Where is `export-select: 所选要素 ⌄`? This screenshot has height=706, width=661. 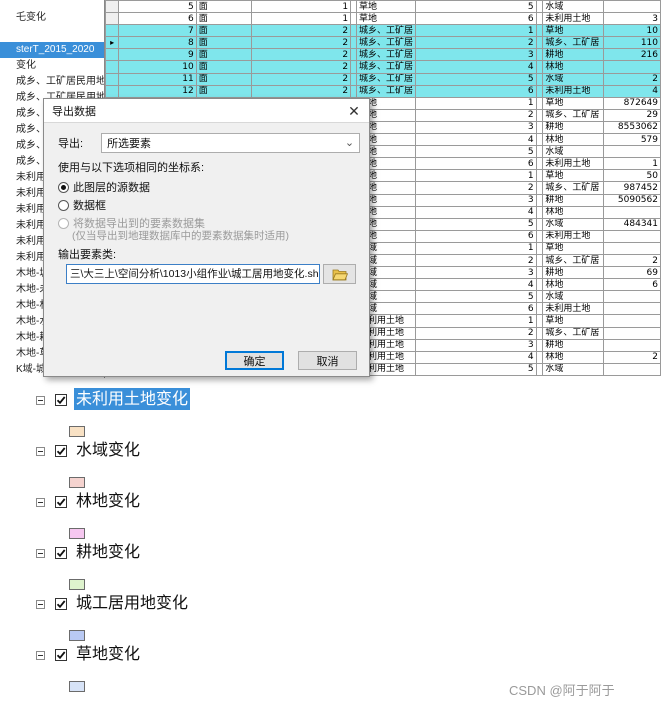 export-select: 所选要素 ⌄ is located at coordinates (231, 143).